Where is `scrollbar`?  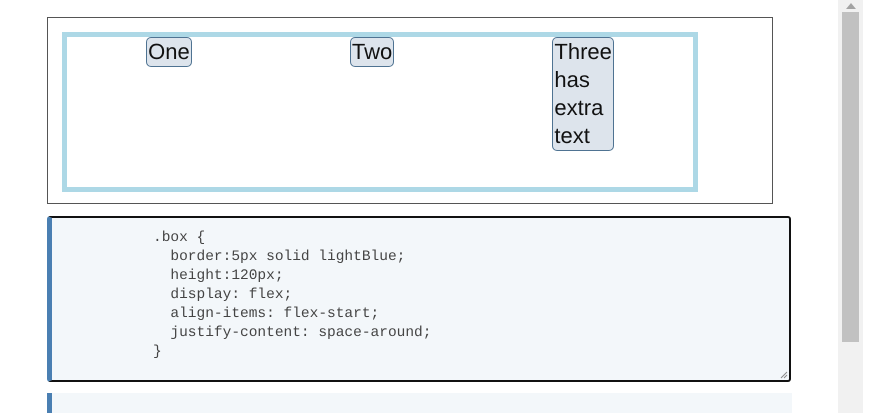 scrollbar is located at coordinates (850, 206).